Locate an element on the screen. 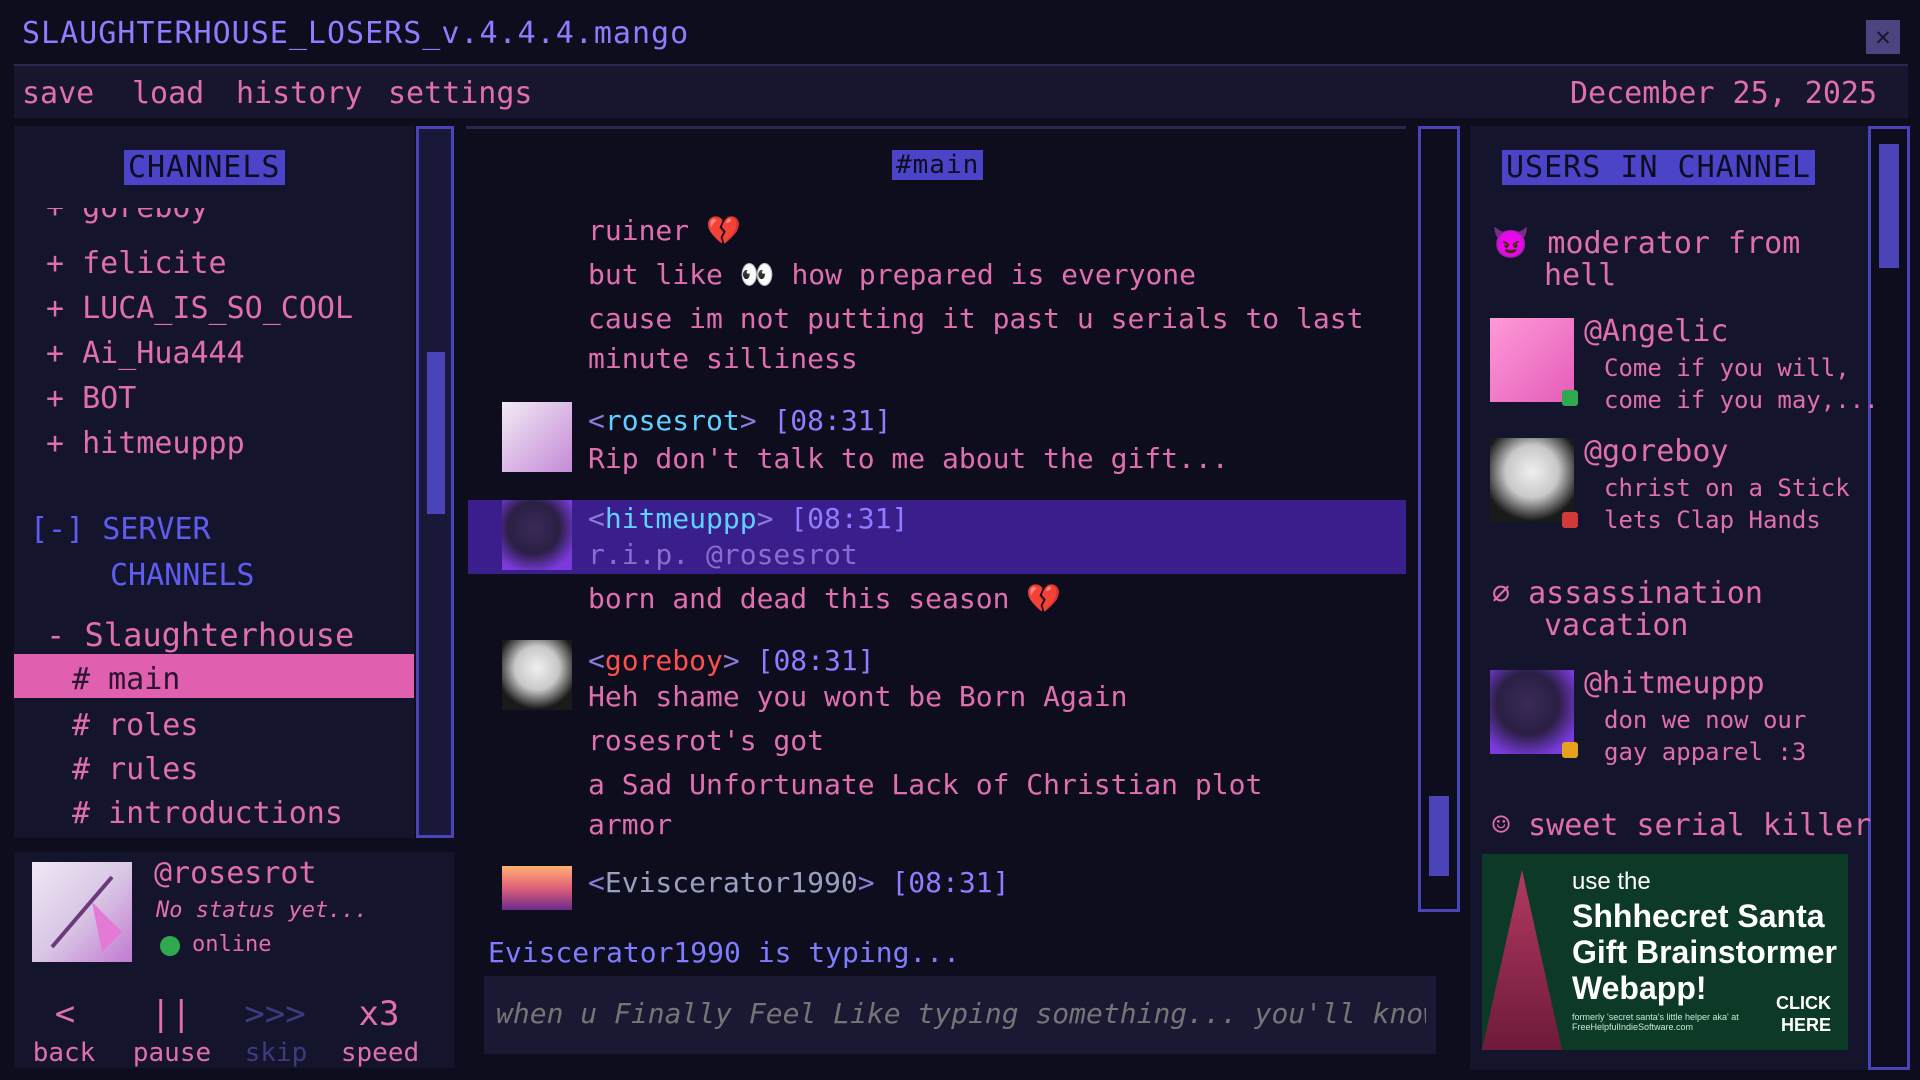  message-text: armor is located at coordinates (630, 824).